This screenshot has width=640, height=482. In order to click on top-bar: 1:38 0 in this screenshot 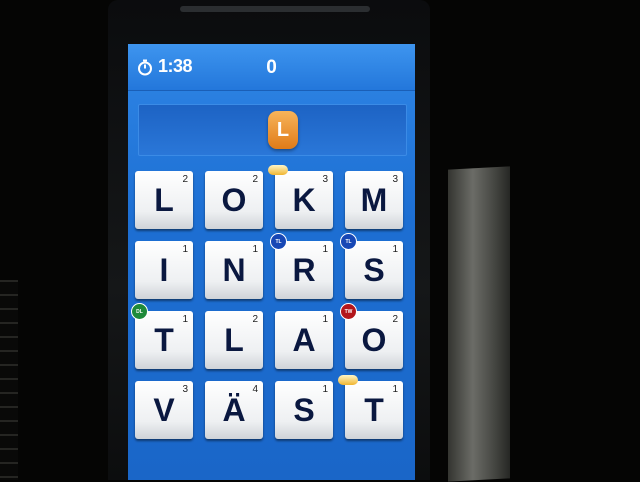, I will do `click(271, 67)`.